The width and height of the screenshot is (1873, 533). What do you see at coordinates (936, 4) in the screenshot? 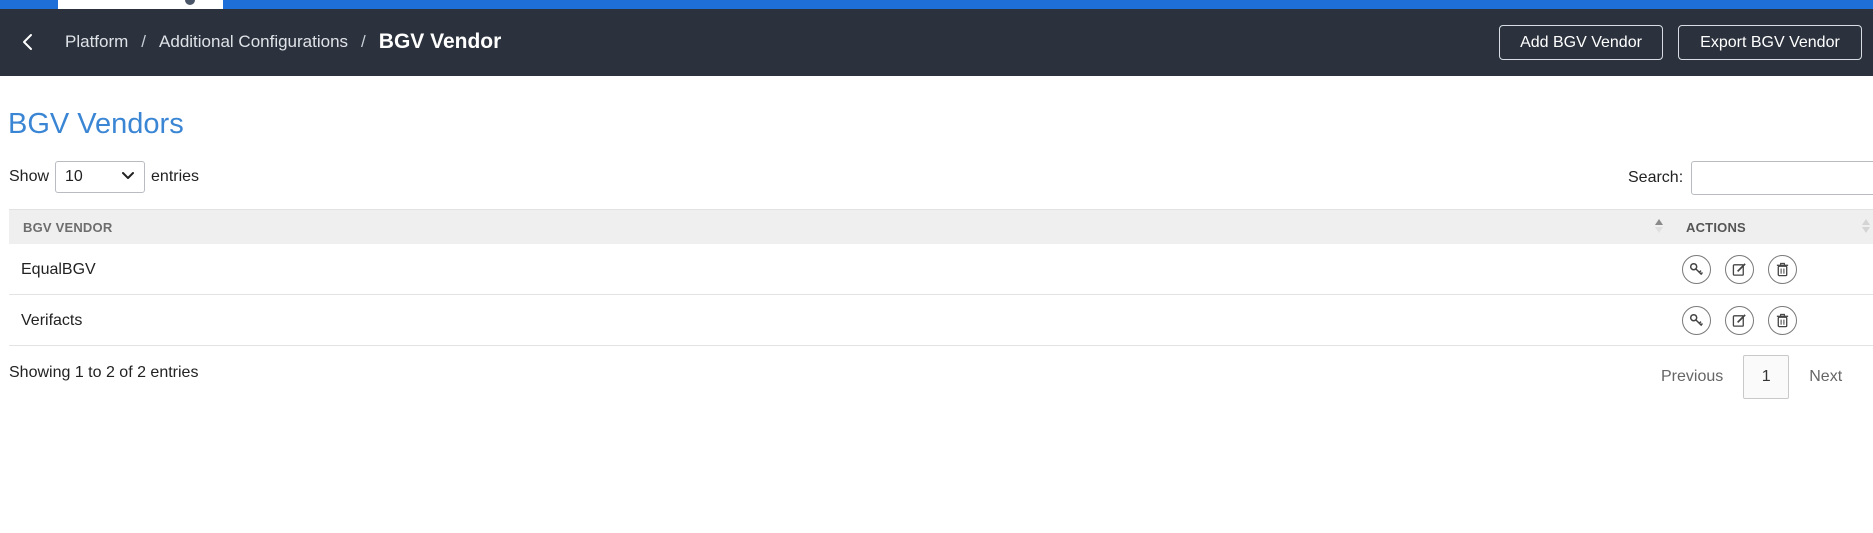
I see `top-accent-bar` at bounding box center [936, 4].